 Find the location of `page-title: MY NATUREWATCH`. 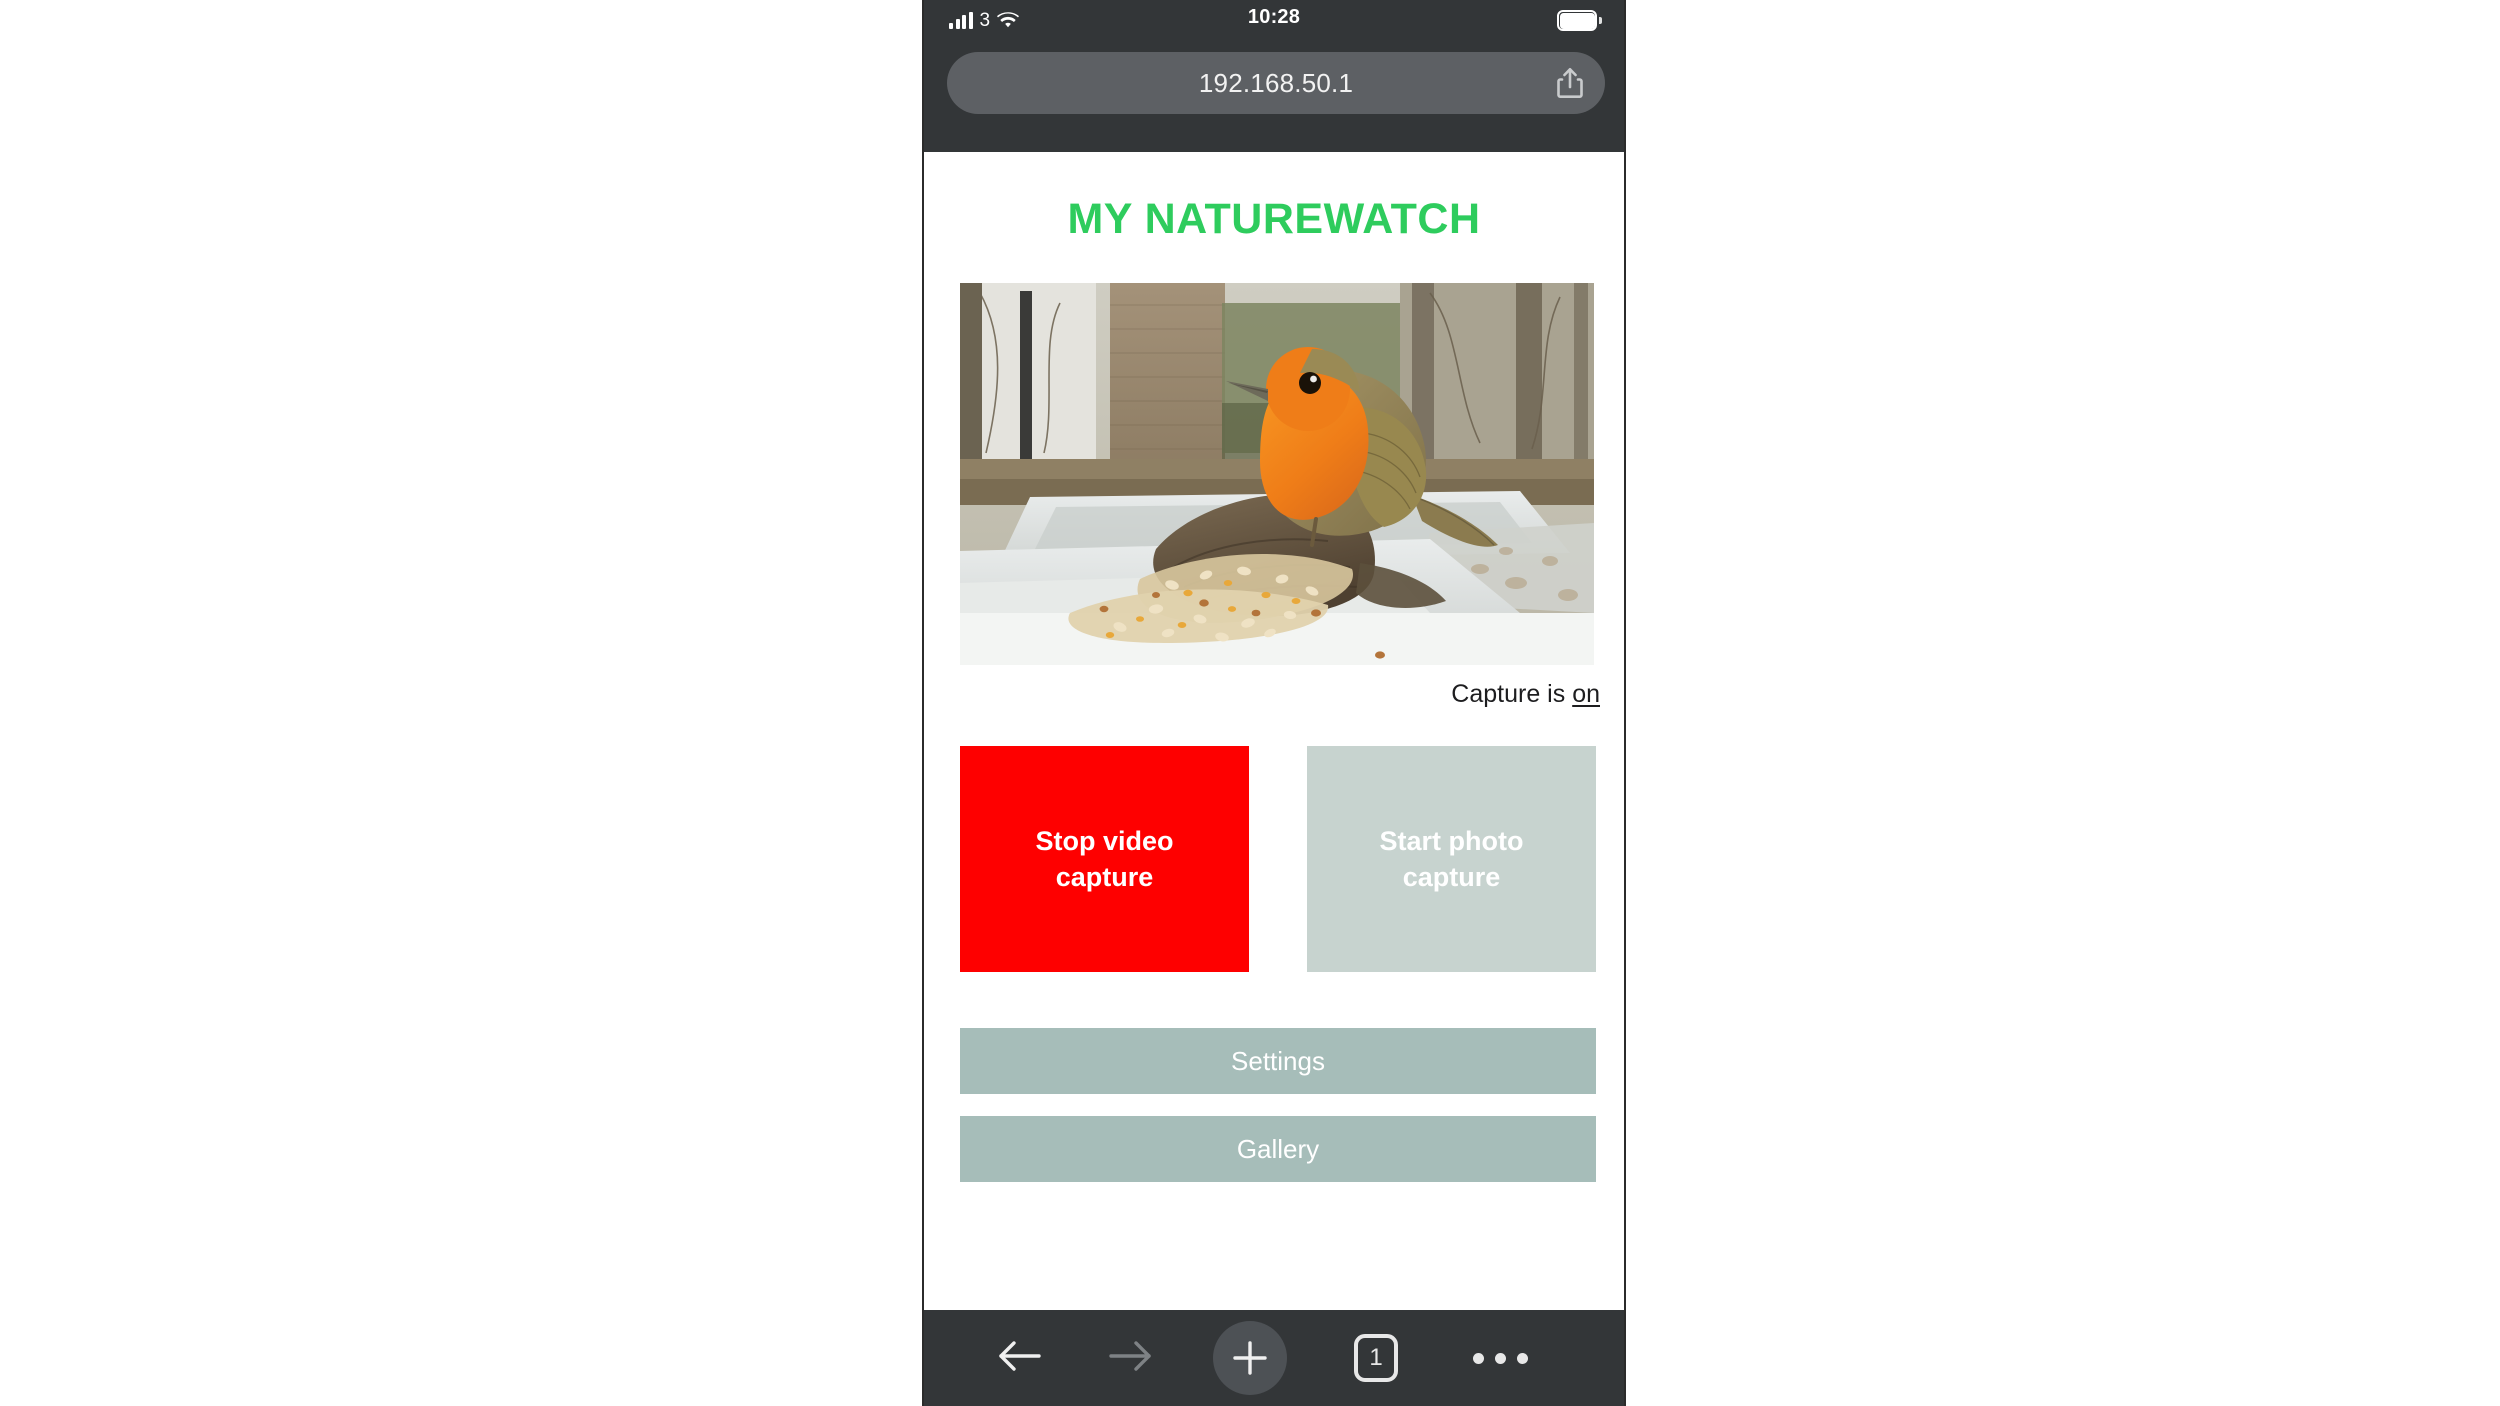

page-title: MY NATUREWATCH is located at coordinates (1274, 218).